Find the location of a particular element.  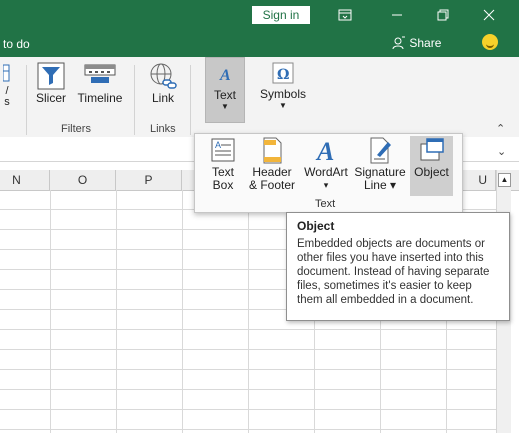

symbols-label: Symbols is located at coordinates (282, 94).